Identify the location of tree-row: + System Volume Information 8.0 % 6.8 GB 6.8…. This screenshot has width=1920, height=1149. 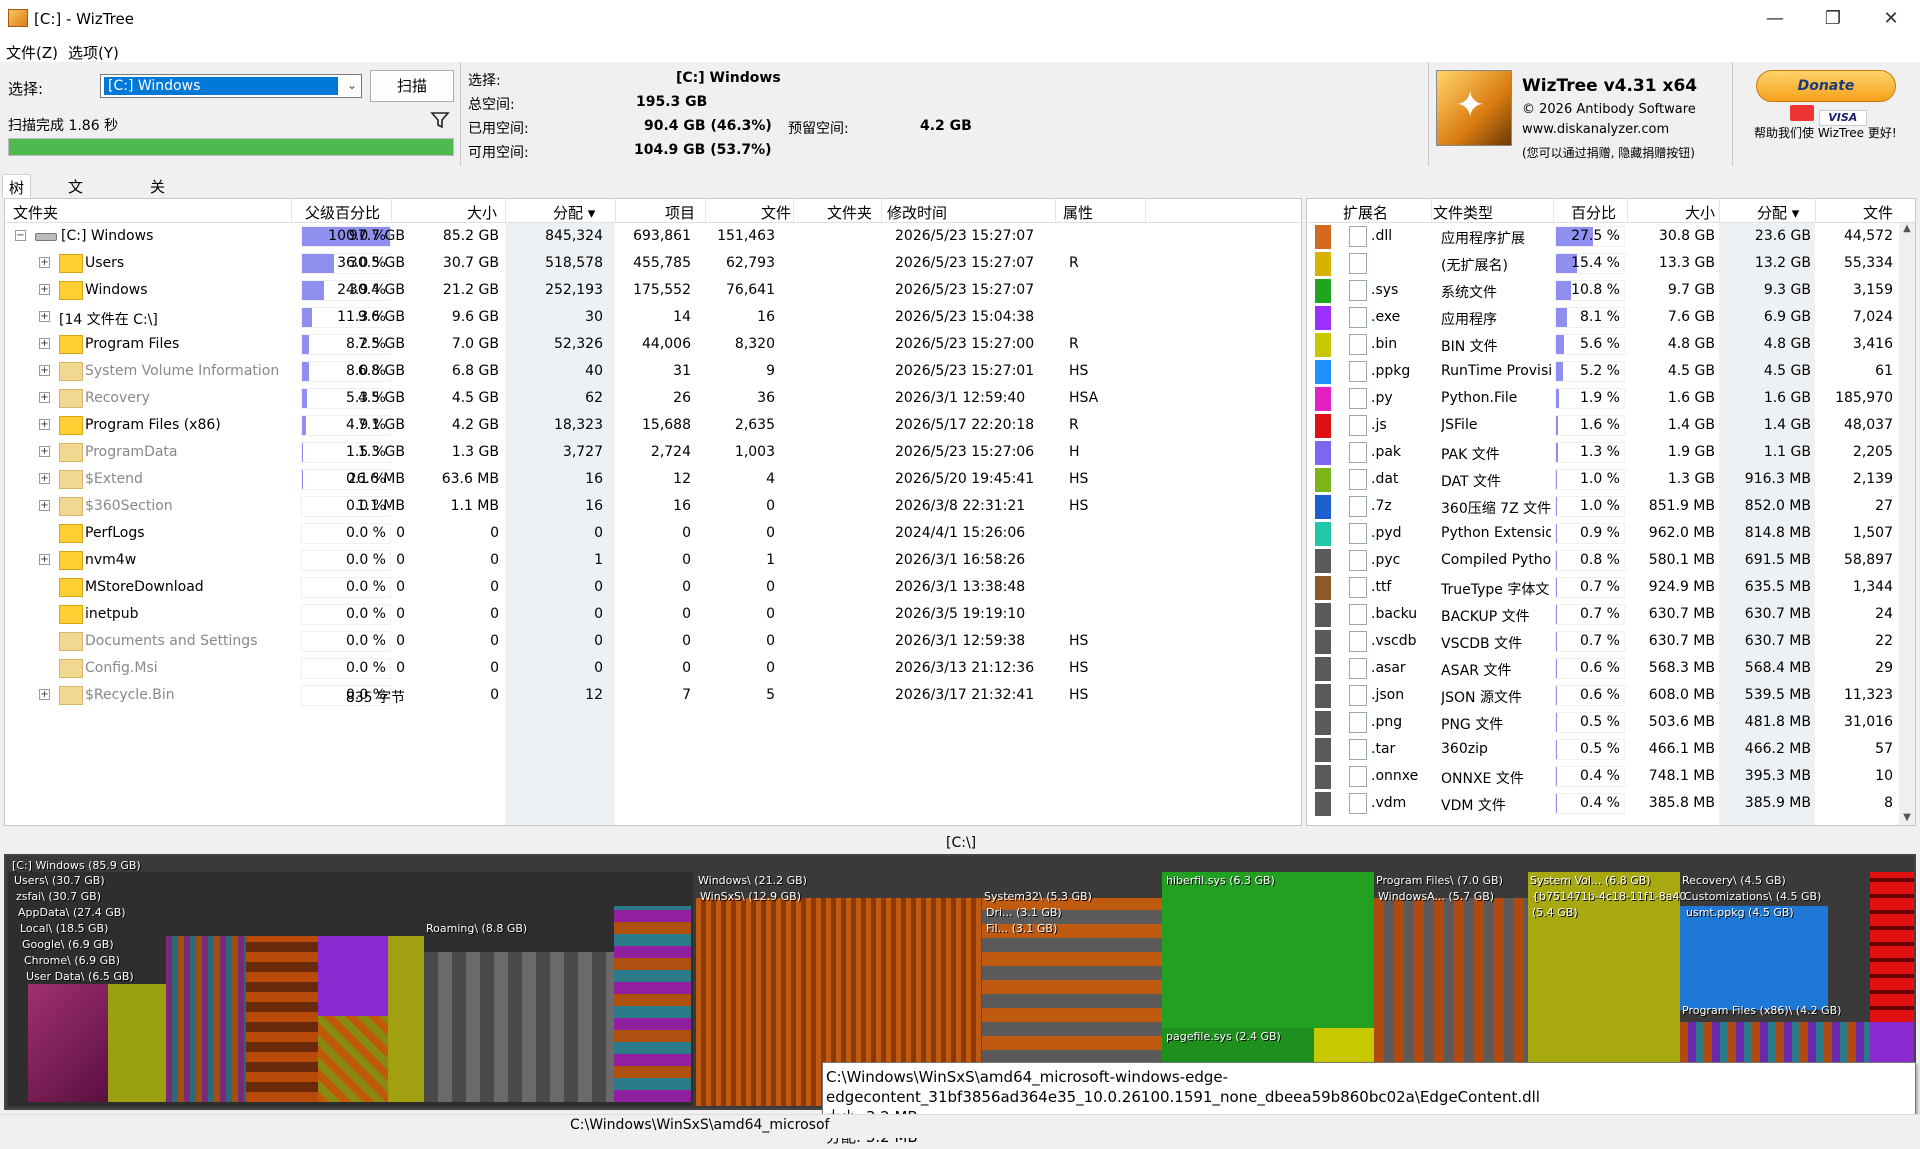
(653, 371).